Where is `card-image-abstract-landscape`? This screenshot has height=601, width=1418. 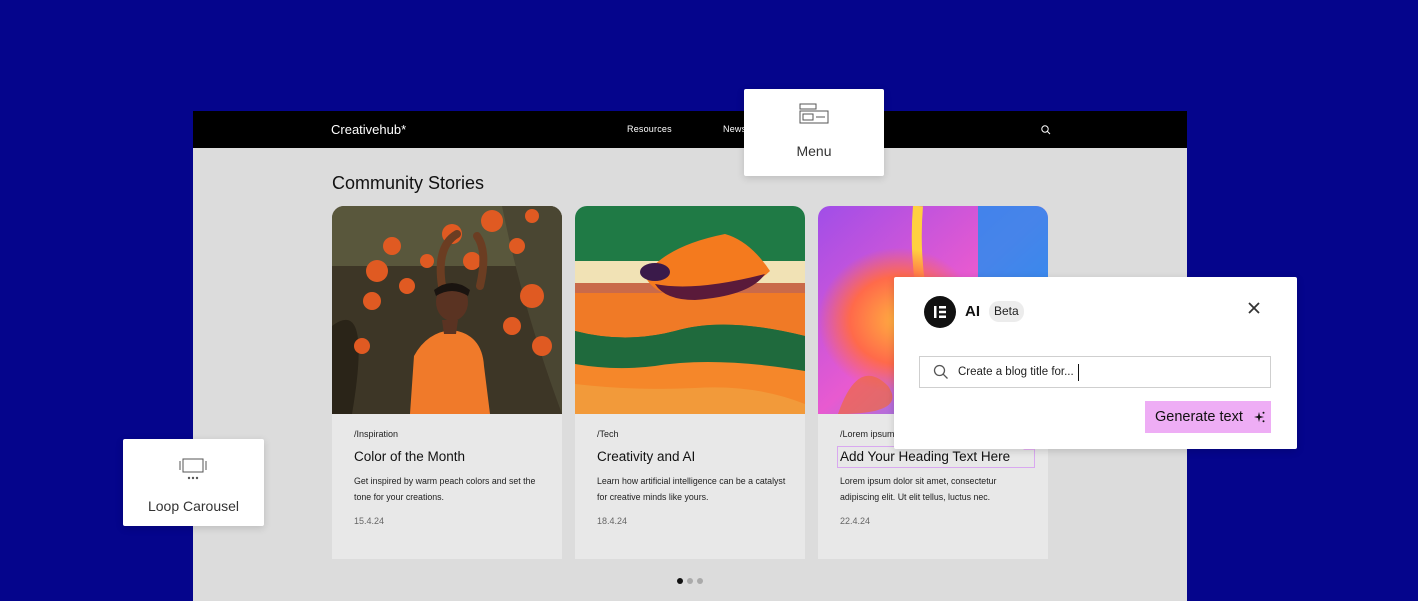
card-image-abstract-landscape is located at coordinates (690, 310).